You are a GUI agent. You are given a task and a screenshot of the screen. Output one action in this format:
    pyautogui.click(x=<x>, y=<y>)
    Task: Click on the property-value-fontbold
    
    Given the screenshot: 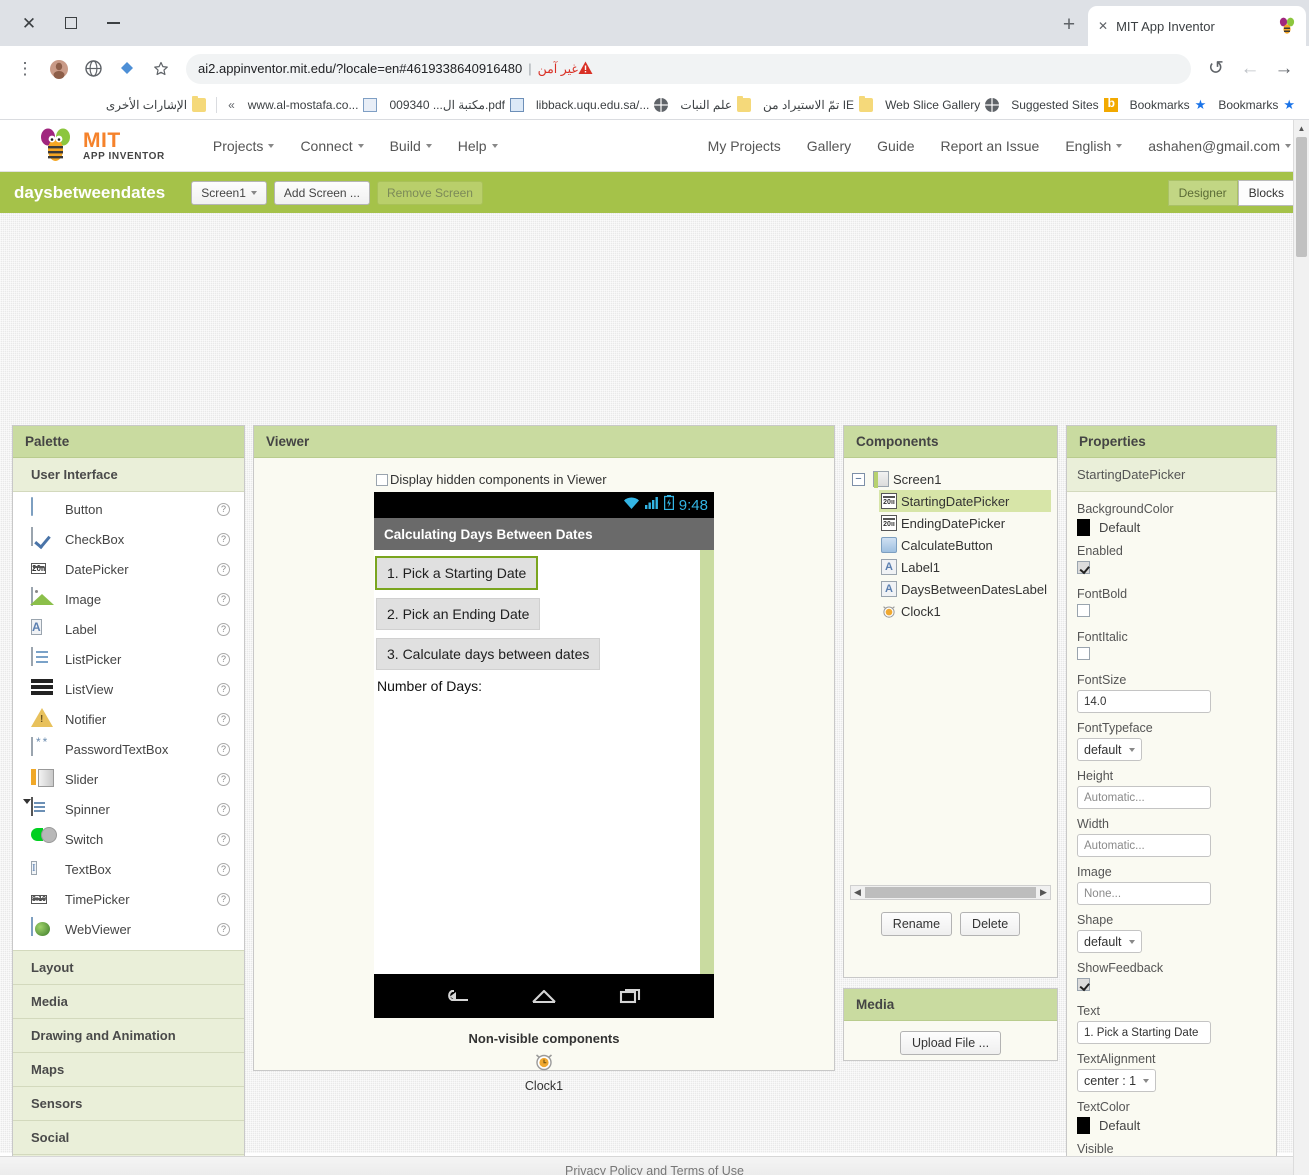 What is the action you would take?
    pyautogui.click(x=1083, y=610)
    